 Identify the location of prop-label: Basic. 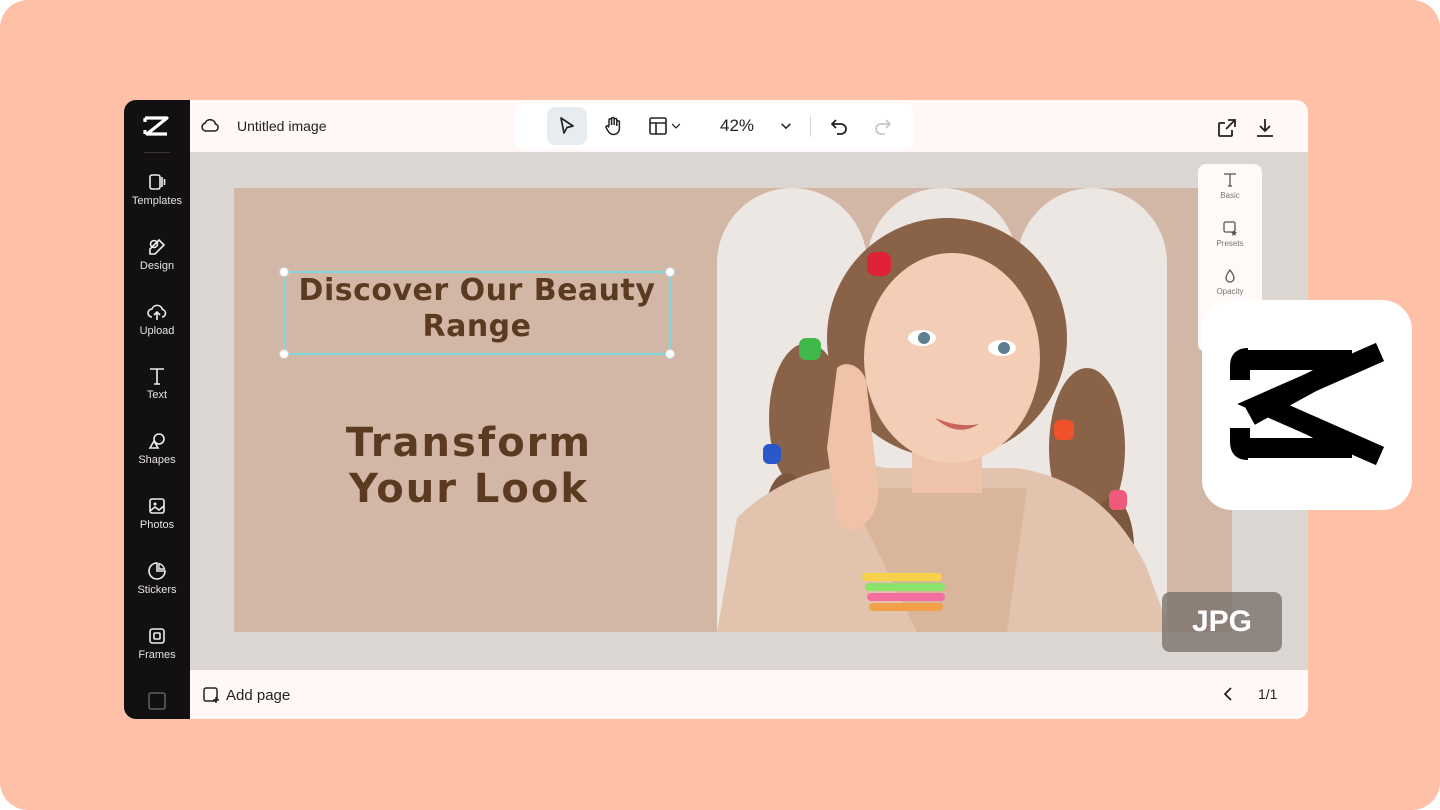
(1230, 195).